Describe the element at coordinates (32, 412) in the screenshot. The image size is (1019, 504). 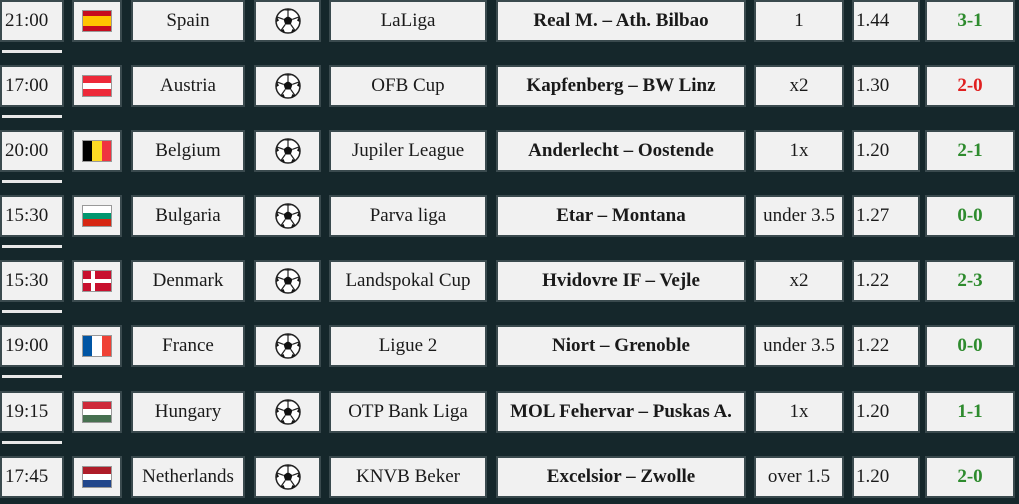
I see `match-time: 19:15` at that location.